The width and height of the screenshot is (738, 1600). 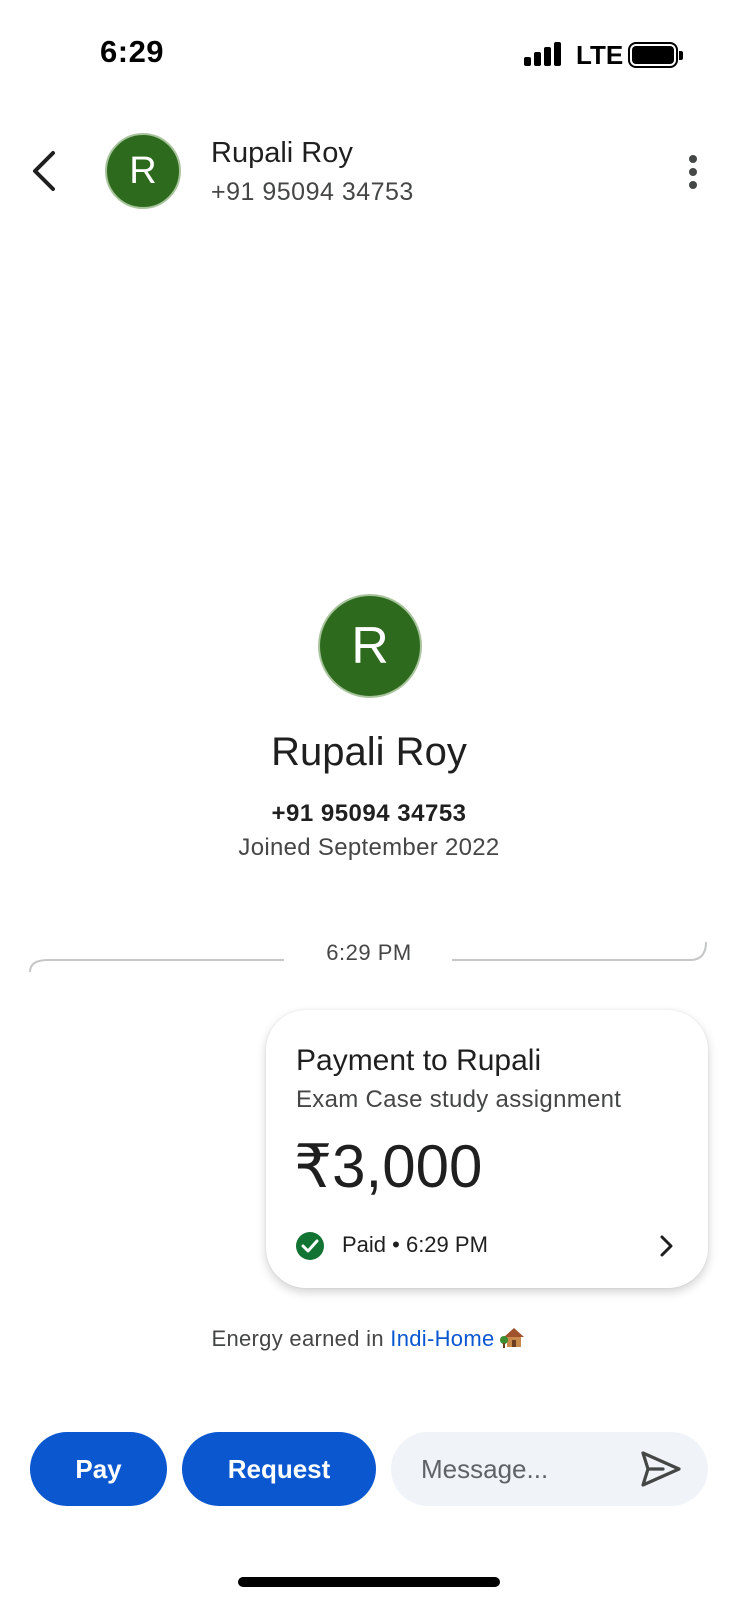 I want to click on contact-avatar: R, so click(x=143, y=171).